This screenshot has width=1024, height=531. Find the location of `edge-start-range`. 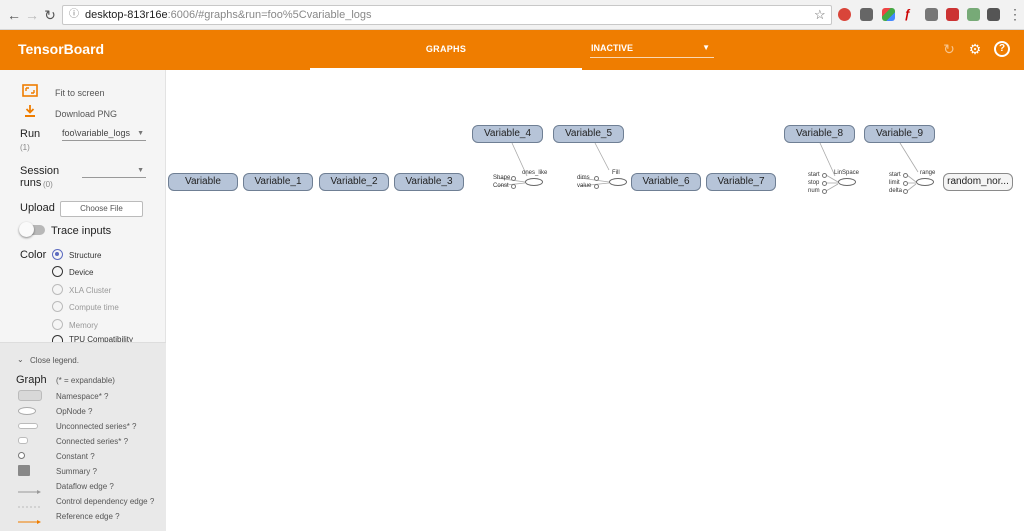

edge-start-range is located at coordinates (911, 178).